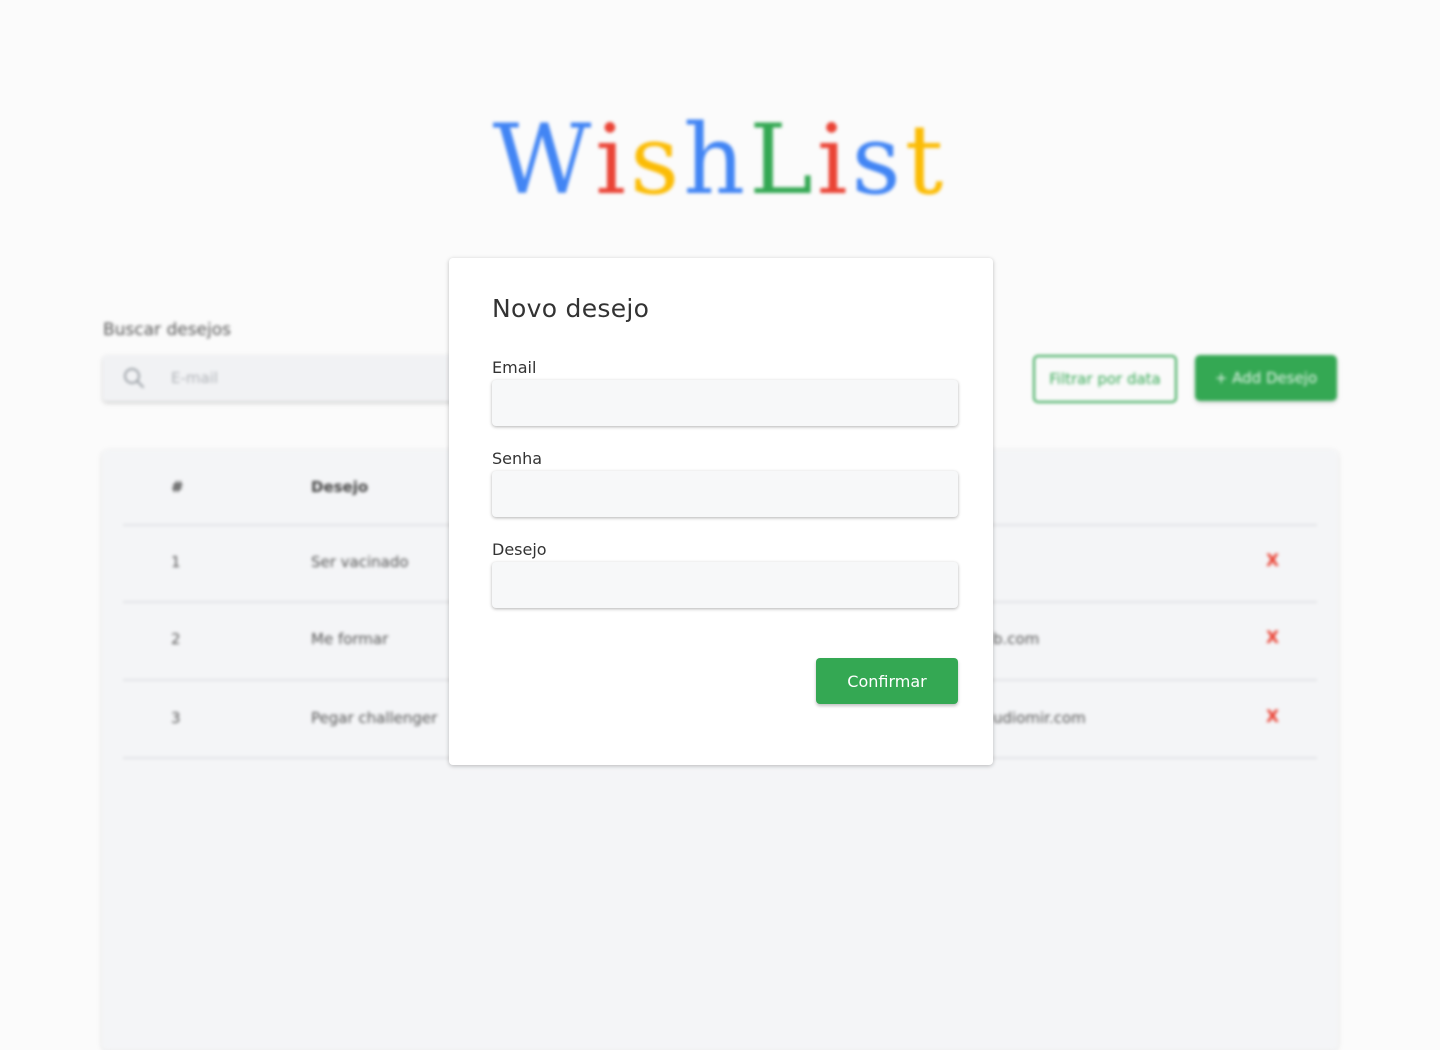 Image resolution: width=1440 pixels, height=1050 pixels. What do you see at coordinates (1105, 379) in the screenshot?
I see `filter-by-date-button: Filtrar por data` at bounding box center [1105, 379].